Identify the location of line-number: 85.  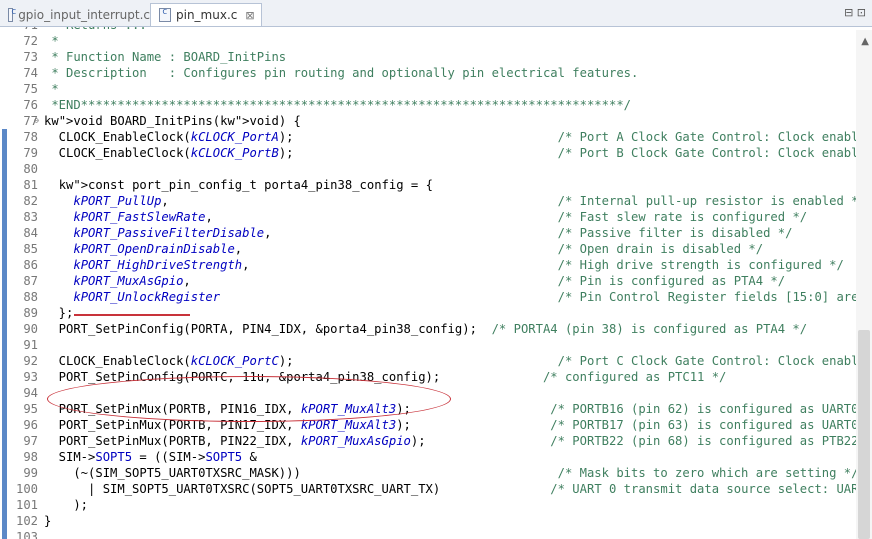
(30, 249).